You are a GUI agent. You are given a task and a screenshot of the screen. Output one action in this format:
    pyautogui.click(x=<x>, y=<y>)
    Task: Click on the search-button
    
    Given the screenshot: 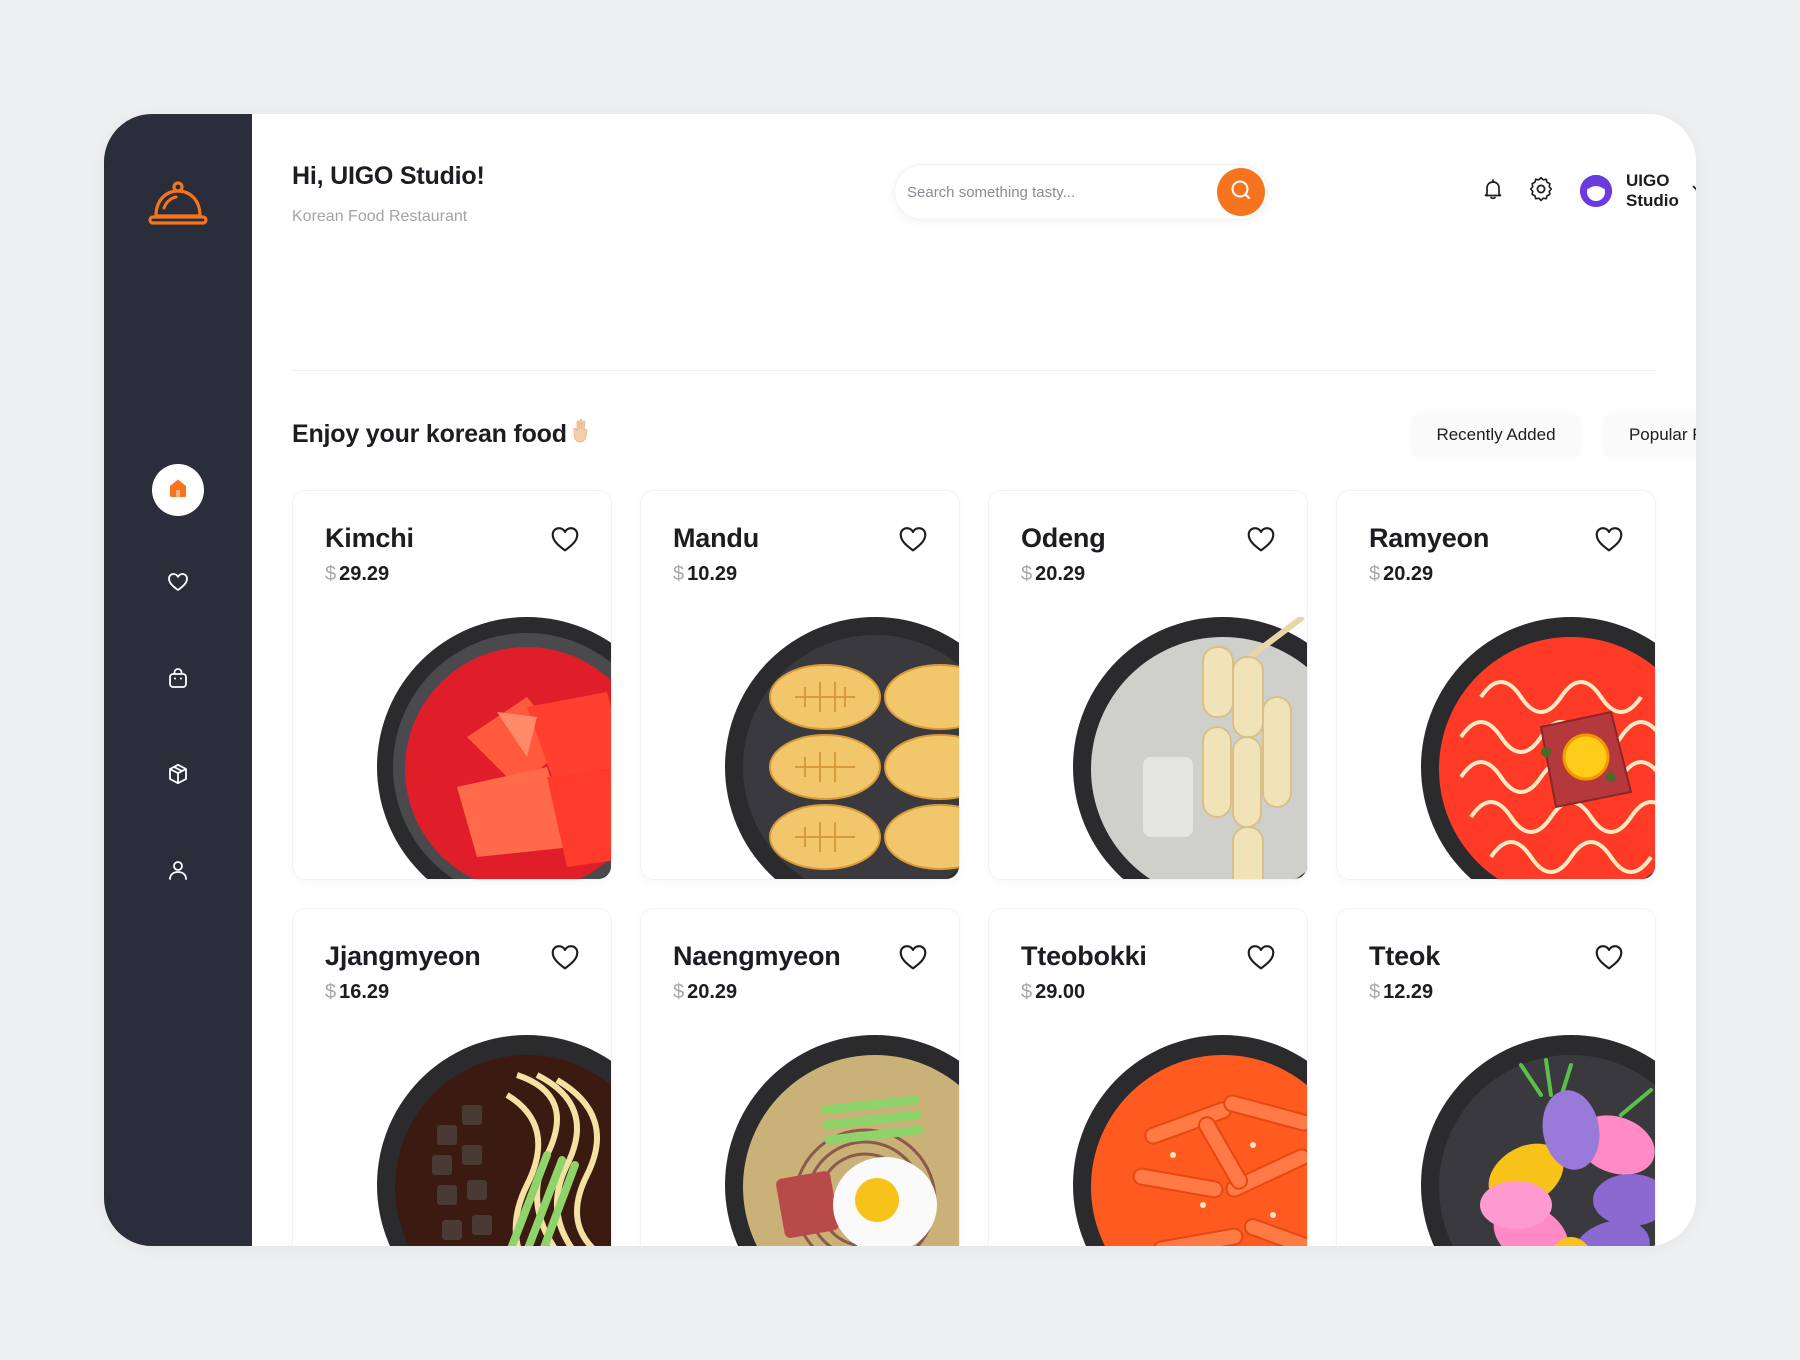 What is the action you would take?
    pyautogui.click(x=1241, y=192)
    